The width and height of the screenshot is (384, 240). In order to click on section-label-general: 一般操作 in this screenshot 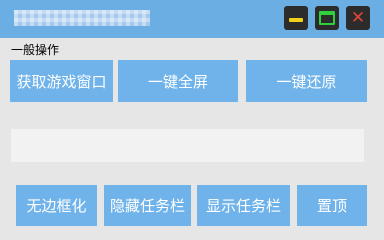, I will do `click(35, 50)`.